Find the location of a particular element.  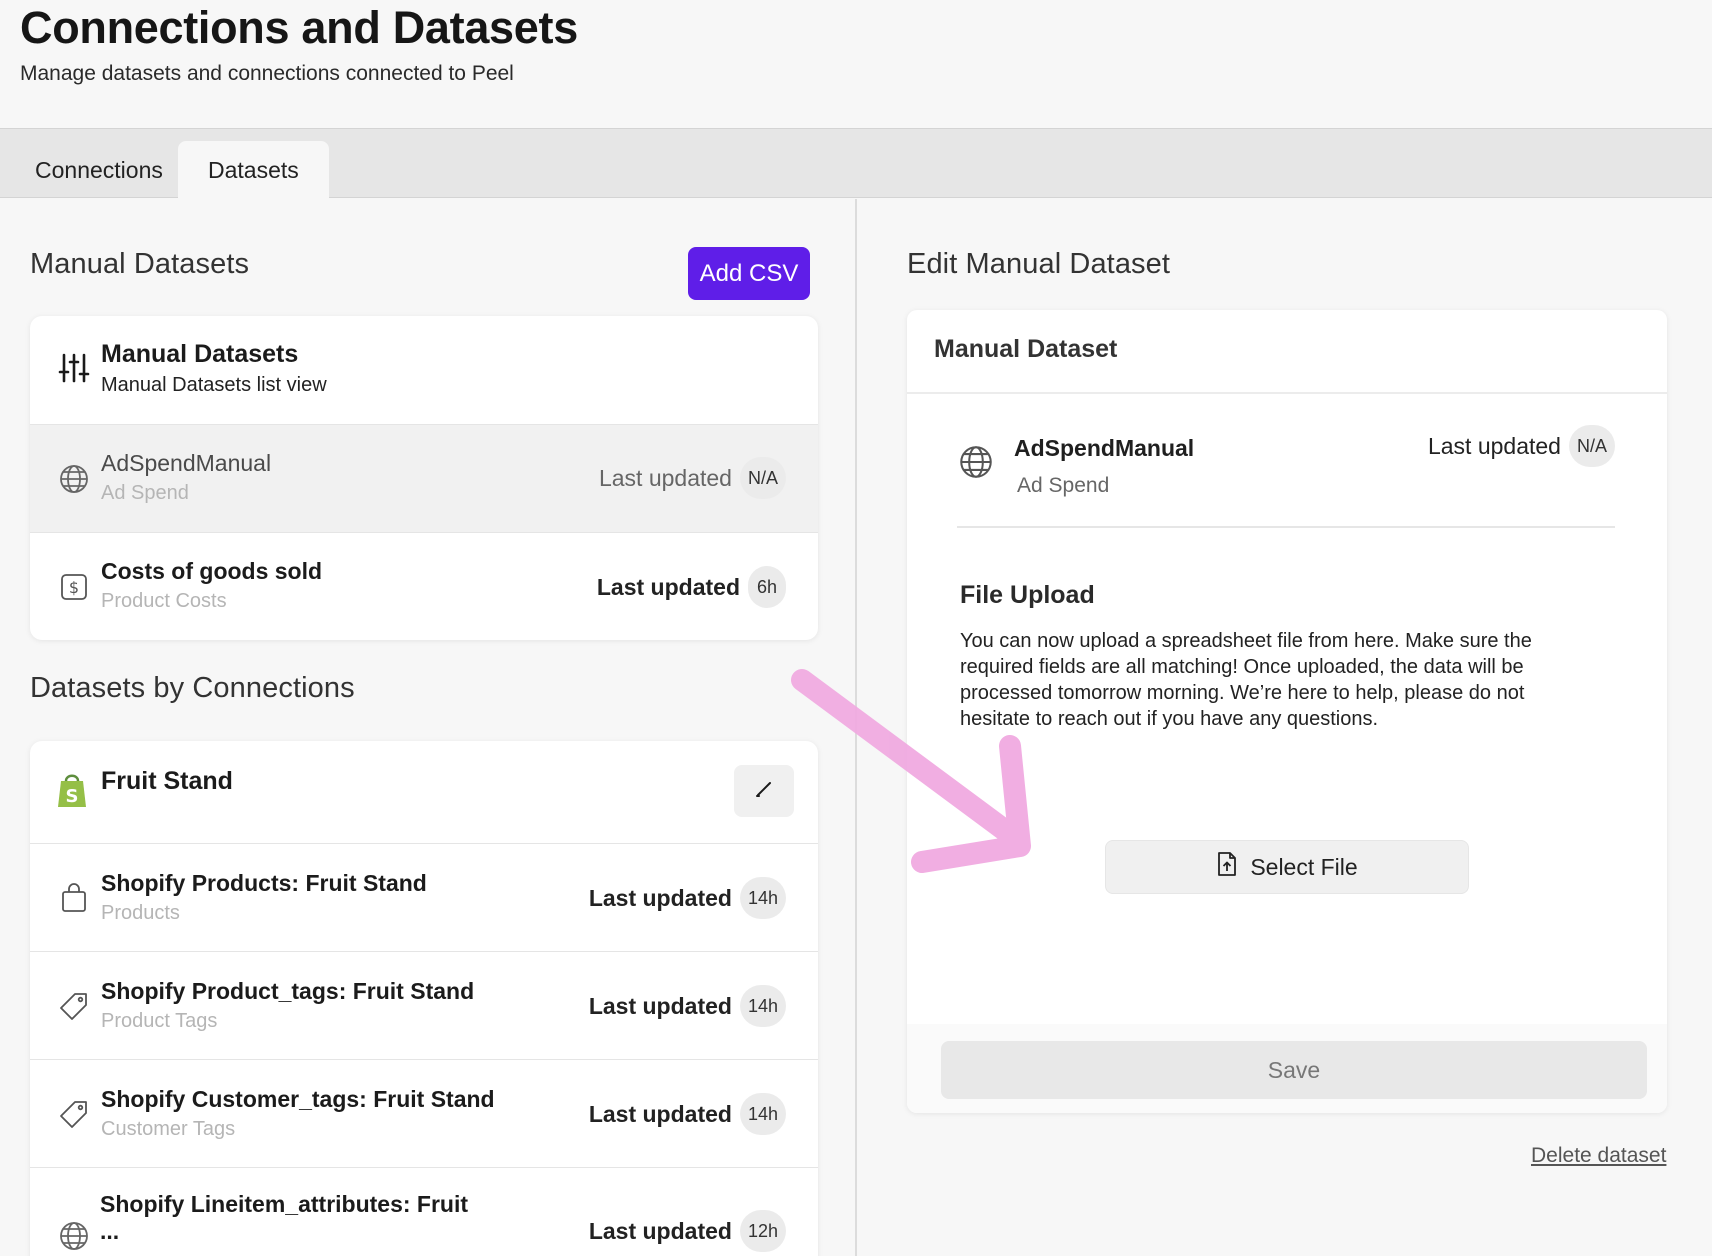

row-title: Shopify Lineitem_attributes: Fruit is located at coordinates (284, 1204).